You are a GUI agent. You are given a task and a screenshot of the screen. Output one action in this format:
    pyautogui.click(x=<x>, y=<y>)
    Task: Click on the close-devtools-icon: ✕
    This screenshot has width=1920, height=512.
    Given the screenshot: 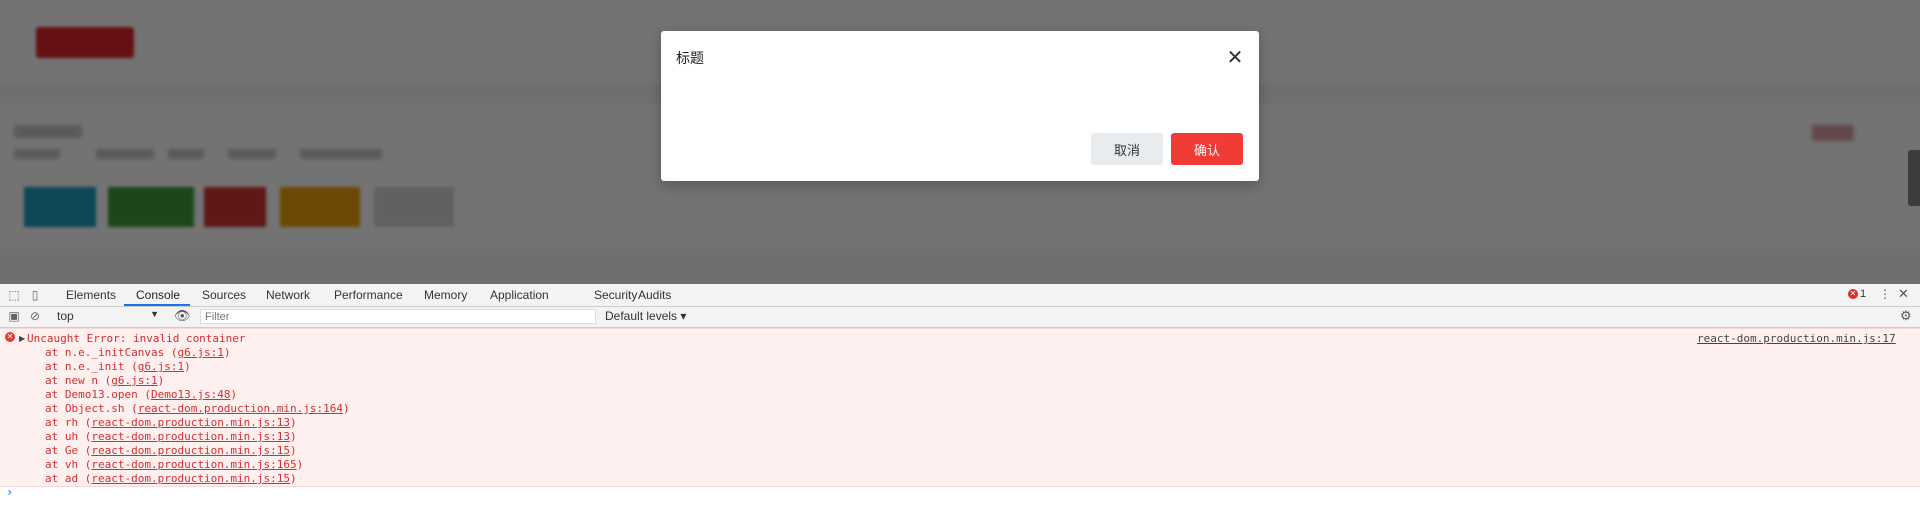 What is the action you would take?
    pyautogui.click(x=1903, y=294)
    